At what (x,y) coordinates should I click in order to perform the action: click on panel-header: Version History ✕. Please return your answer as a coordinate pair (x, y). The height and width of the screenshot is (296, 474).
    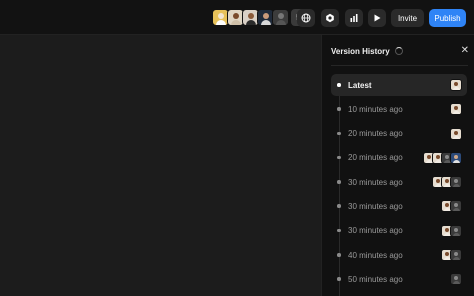
    Looking at the image, I should click on (400, 51).